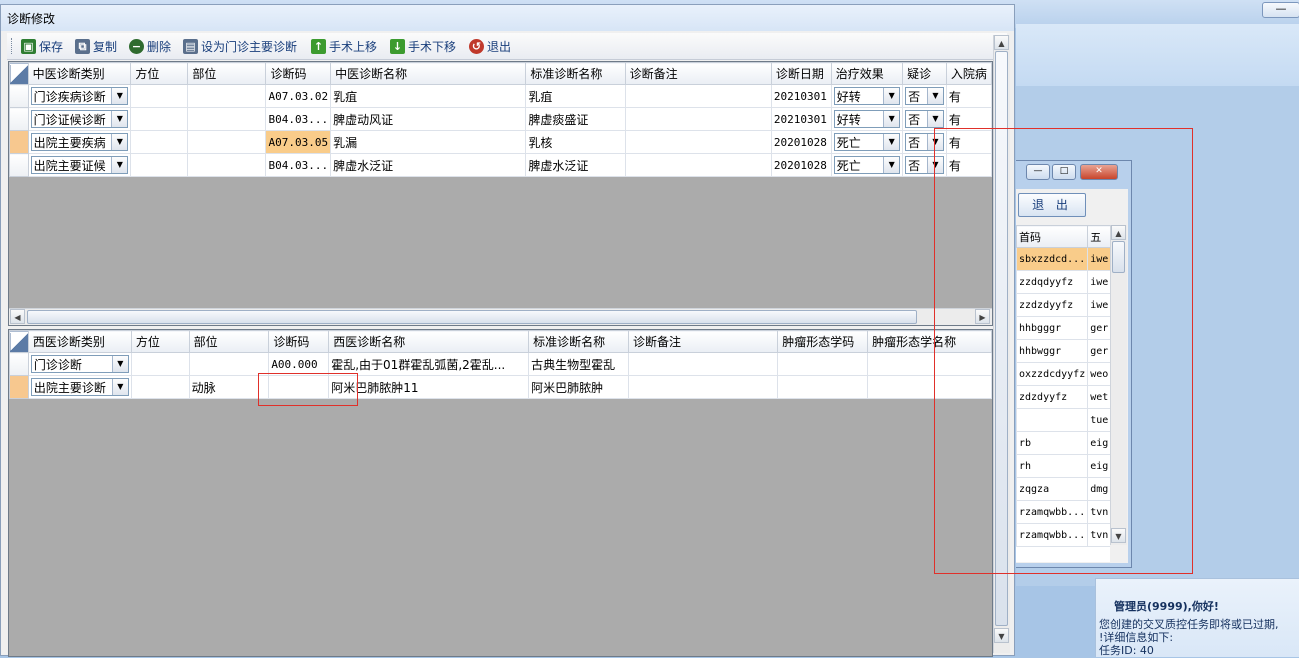  I want to click on category-combo: 出院主要证候 ▼, so click(79, 165).